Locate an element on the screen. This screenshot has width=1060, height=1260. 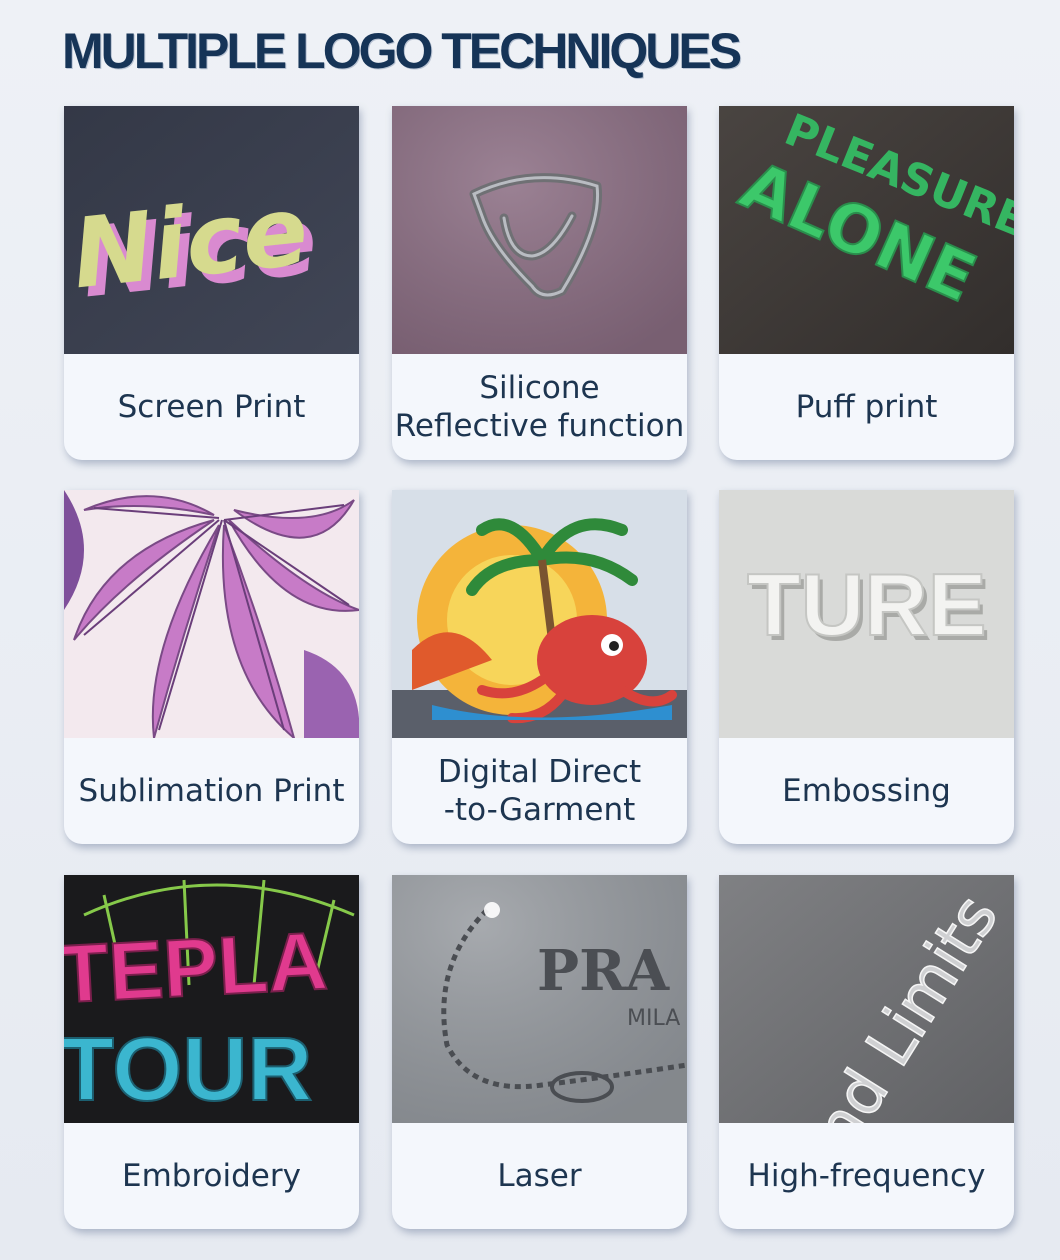
laser-text-line1: PRA is located at coordinates (604, 971).